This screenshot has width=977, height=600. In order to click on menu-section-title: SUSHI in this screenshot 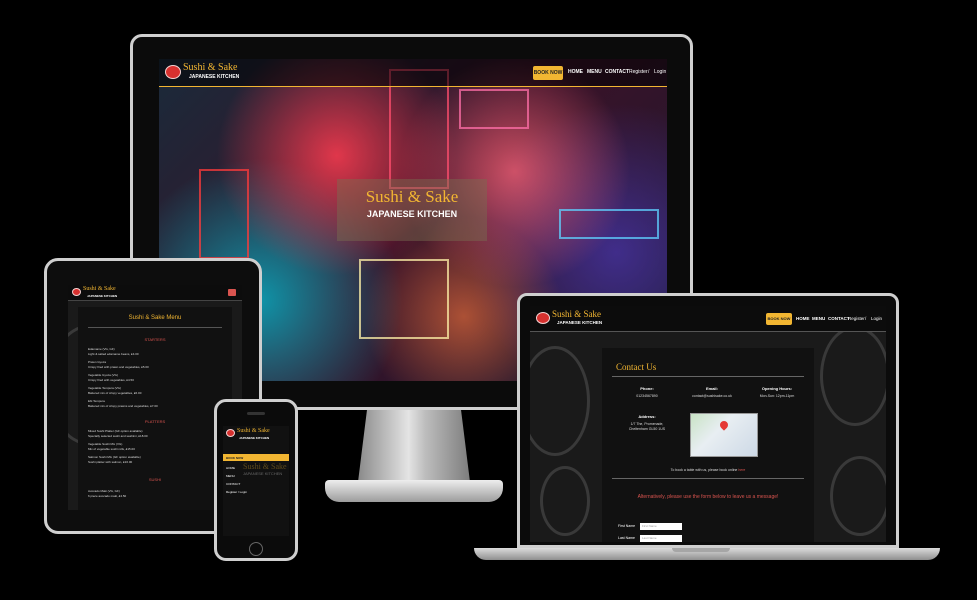, I will do `click(155, 479)`.